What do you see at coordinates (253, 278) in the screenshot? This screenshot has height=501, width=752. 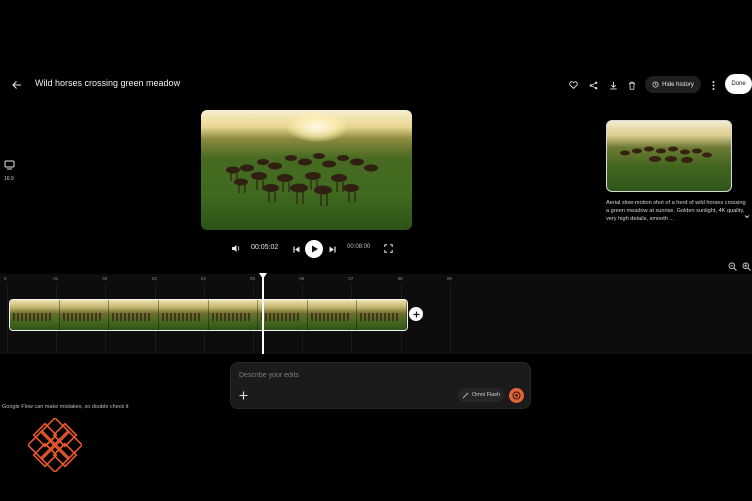 I see `timeline-tick-label: 05` at bounding box center [253, 278].